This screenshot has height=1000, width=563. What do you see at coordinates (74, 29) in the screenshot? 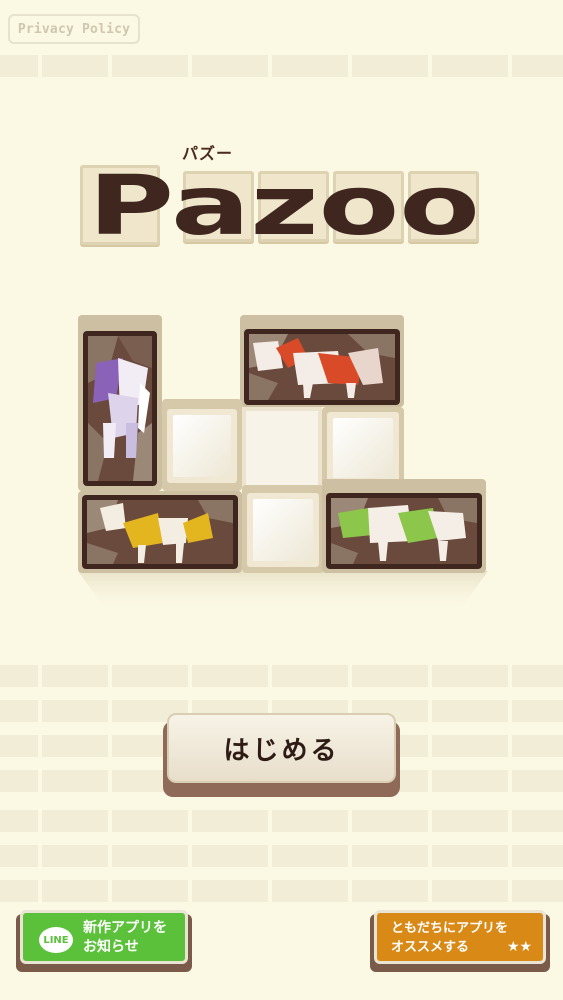
I see `privacy-policy-button: Privacy Policy` at bounding box center [74, 29].